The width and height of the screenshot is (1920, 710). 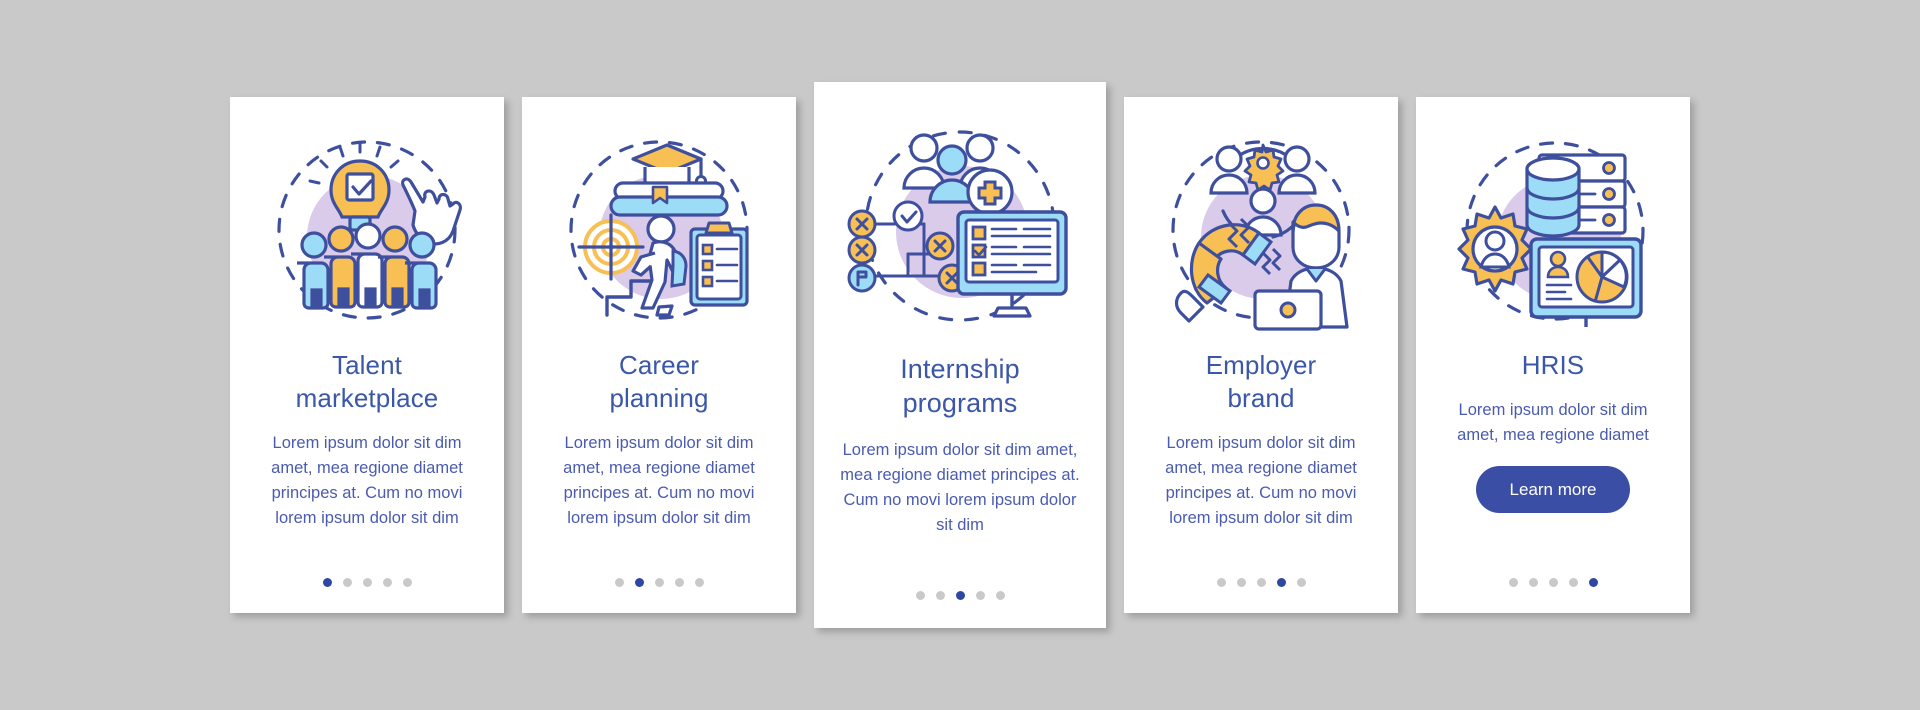 What do you see at coordinates (360, 187) in the screenshot?
I see `checkbox-icon` at bounding box center [360, 187].